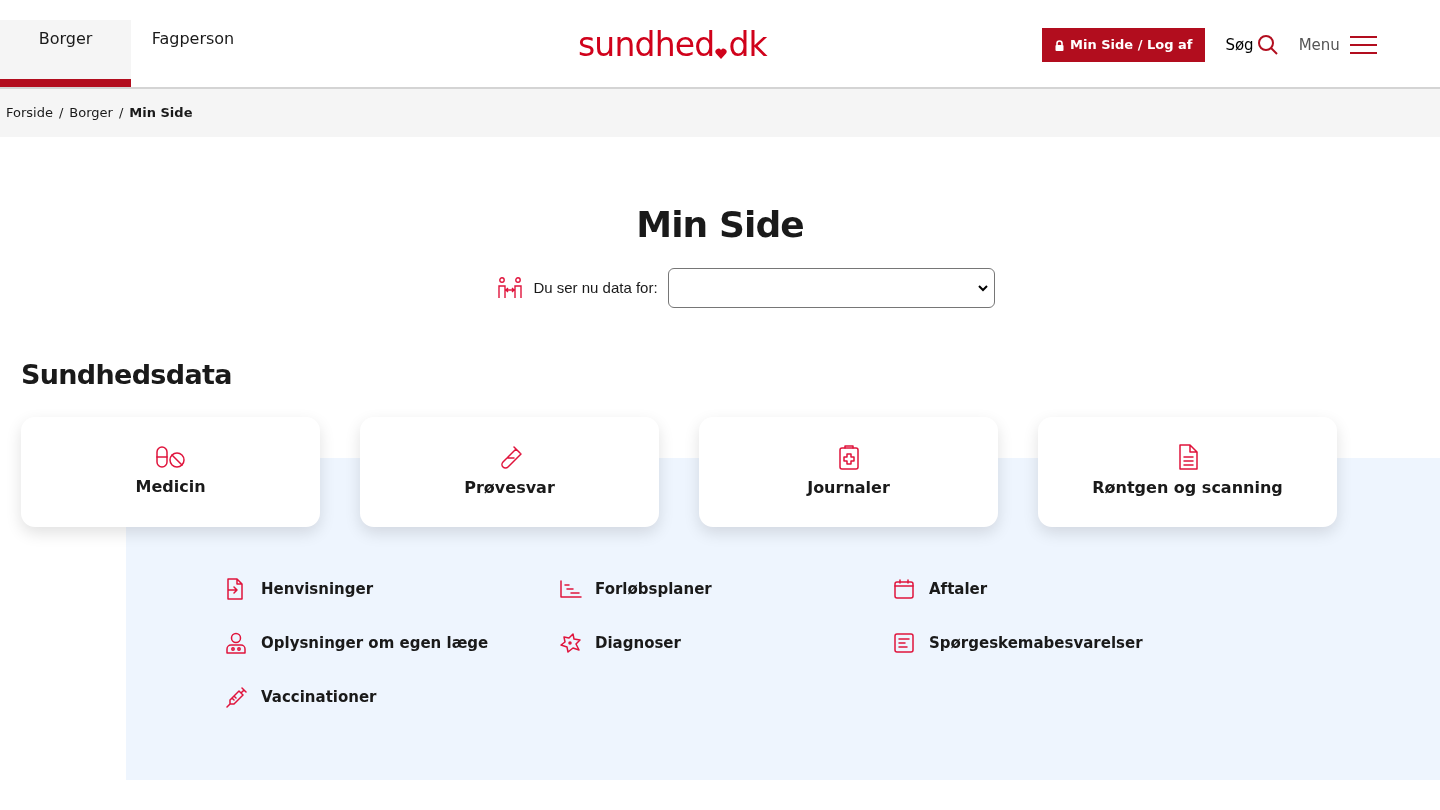 Image resolution: width=1440 pixels, height=810 pixels. Describe the element at coordinates (393, 589) in the screenshot. I see `health-data-link: Henvisninger` at that location.